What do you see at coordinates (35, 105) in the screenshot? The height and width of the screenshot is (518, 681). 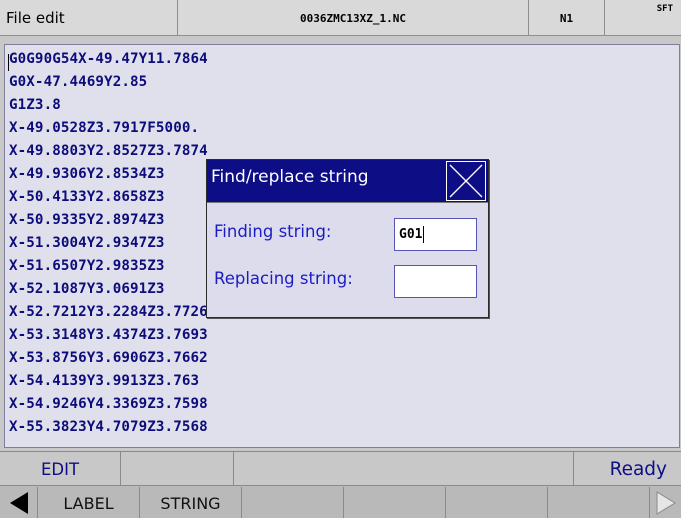 I see `code-line: G1Z3.8` at bounding box center [35, 105].